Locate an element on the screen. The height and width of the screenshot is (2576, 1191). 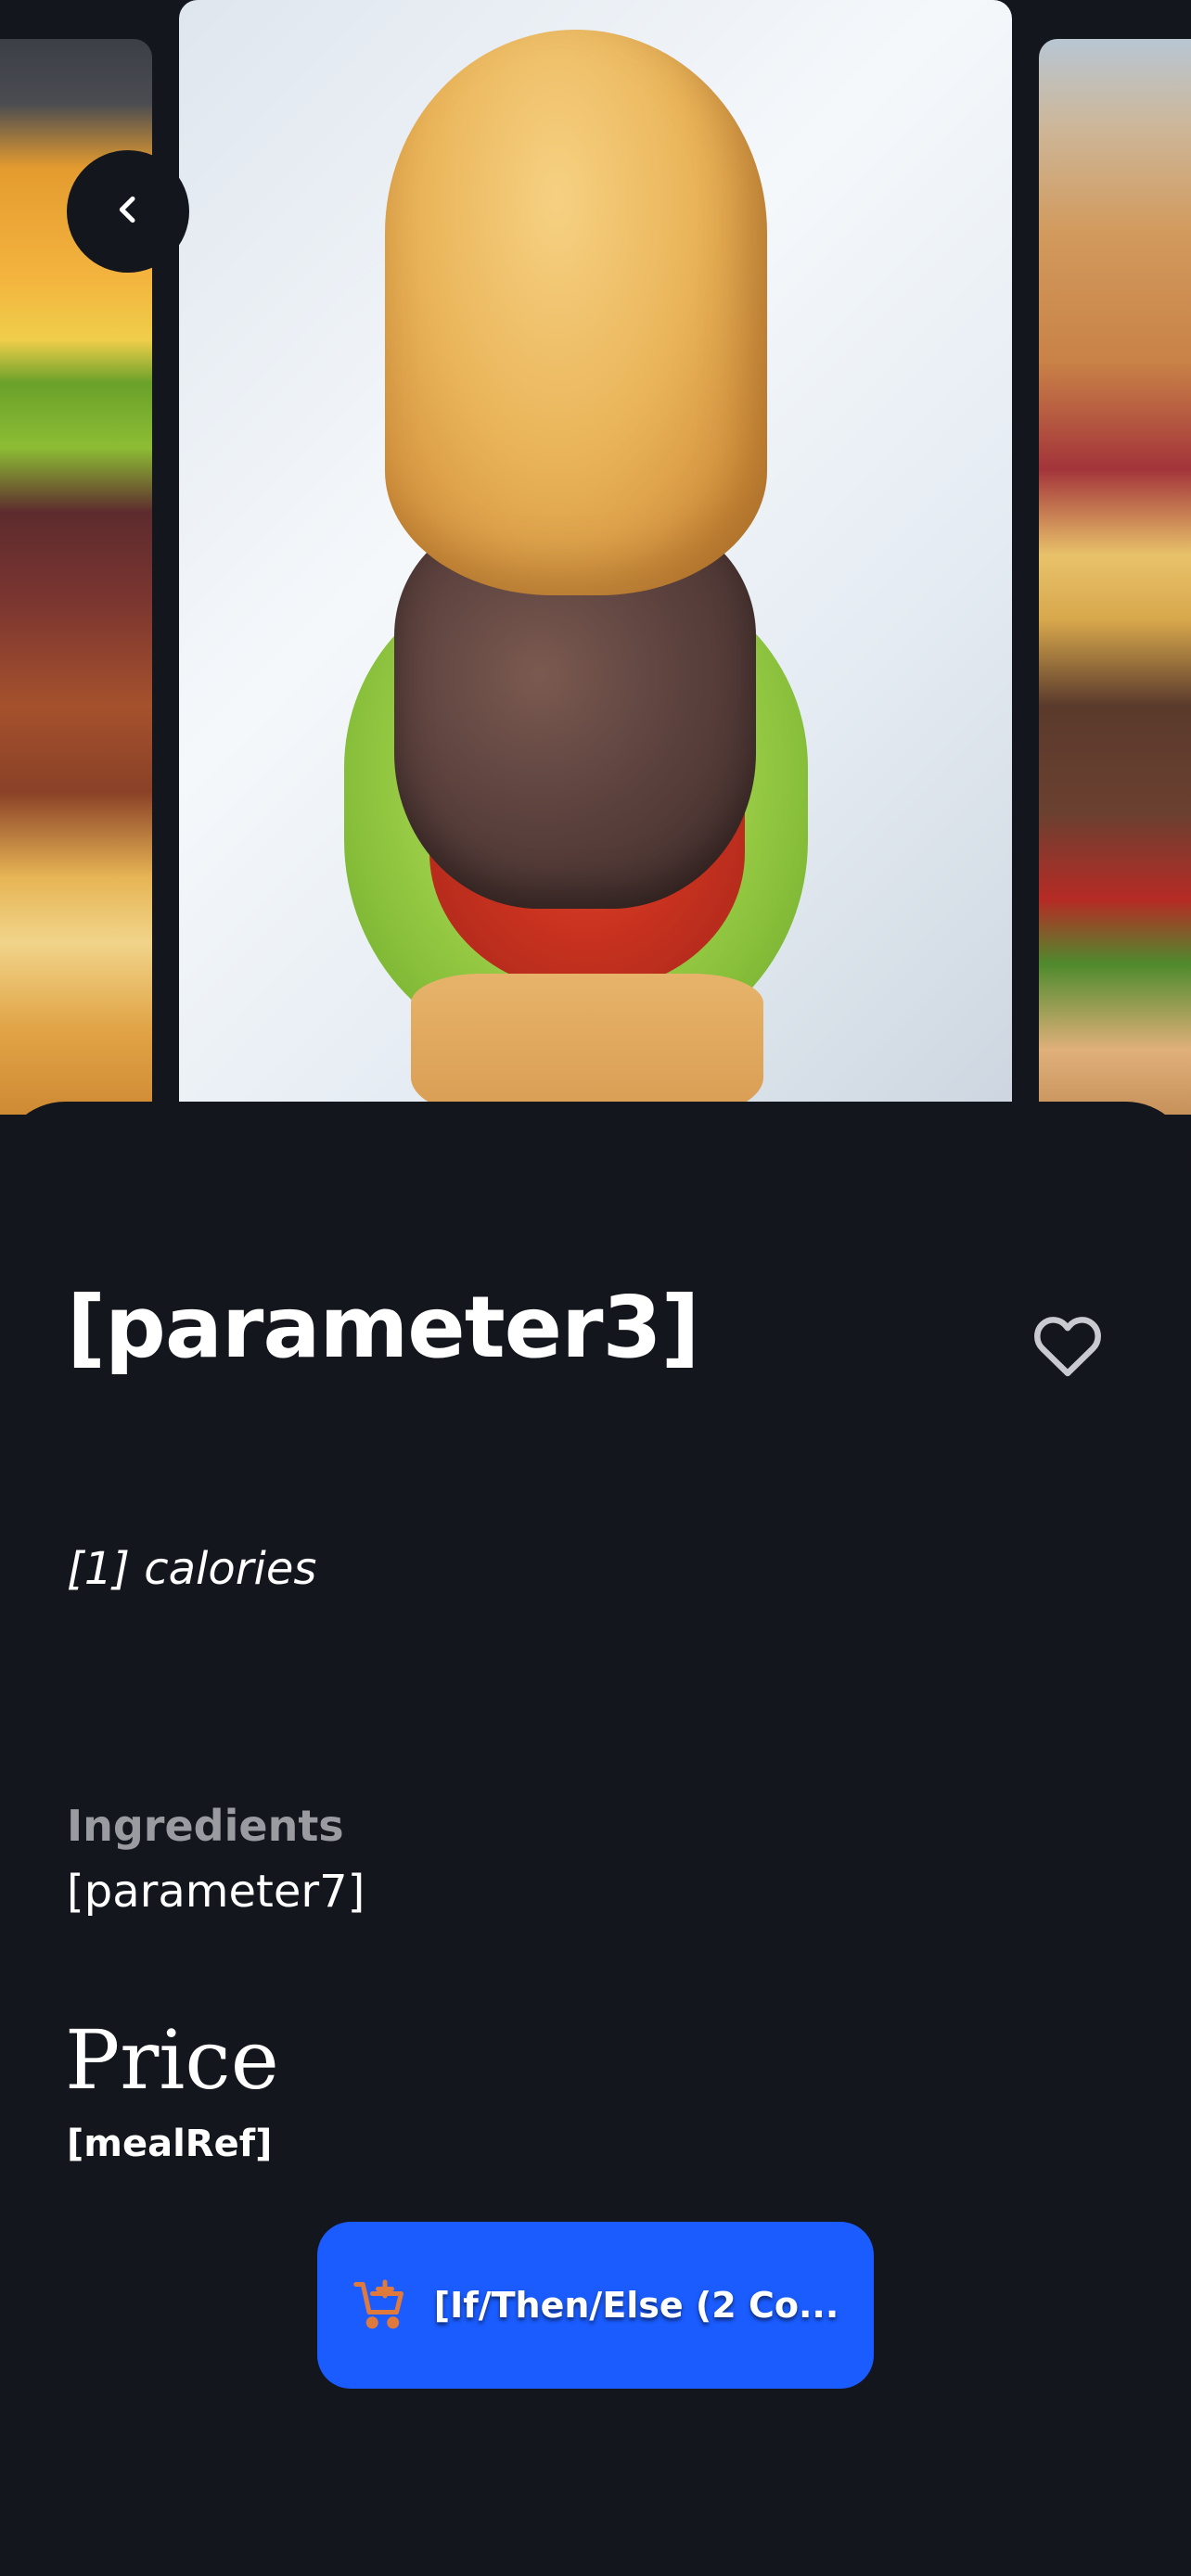
ingredients-value: [parameter7] is located at coordinates (216, 1892).